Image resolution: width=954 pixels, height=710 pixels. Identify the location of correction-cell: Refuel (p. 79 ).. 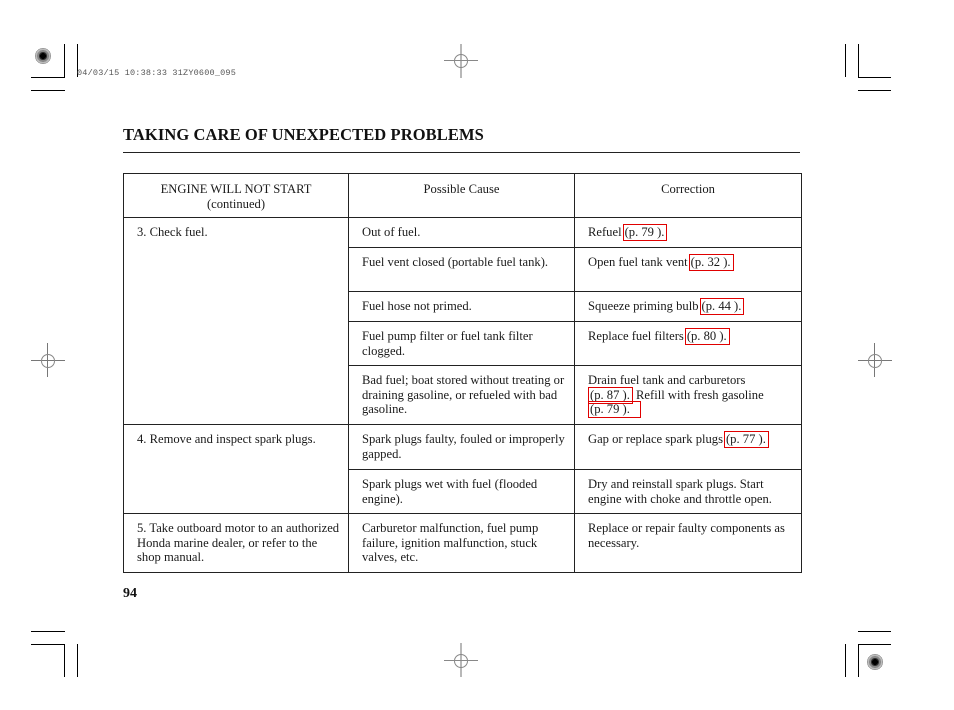
(688, 232).